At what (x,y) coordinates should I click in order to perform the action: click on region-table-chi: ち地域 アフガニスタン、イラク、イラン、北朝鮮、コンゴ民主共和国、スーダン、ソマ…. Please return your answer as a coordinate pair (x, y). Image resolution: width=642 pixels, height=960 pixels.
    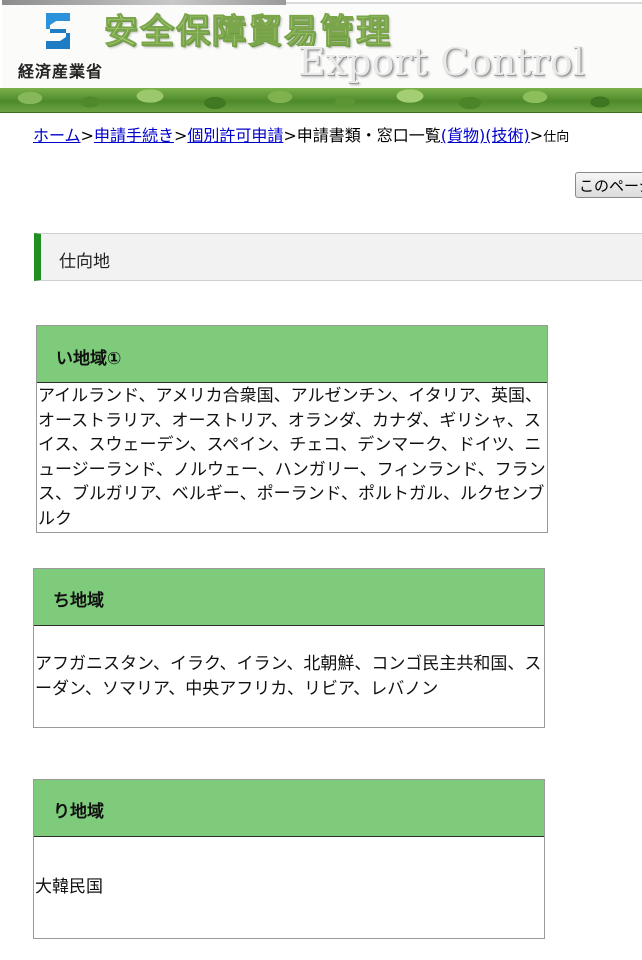
    Looking at the image, I should click on (289, 648).